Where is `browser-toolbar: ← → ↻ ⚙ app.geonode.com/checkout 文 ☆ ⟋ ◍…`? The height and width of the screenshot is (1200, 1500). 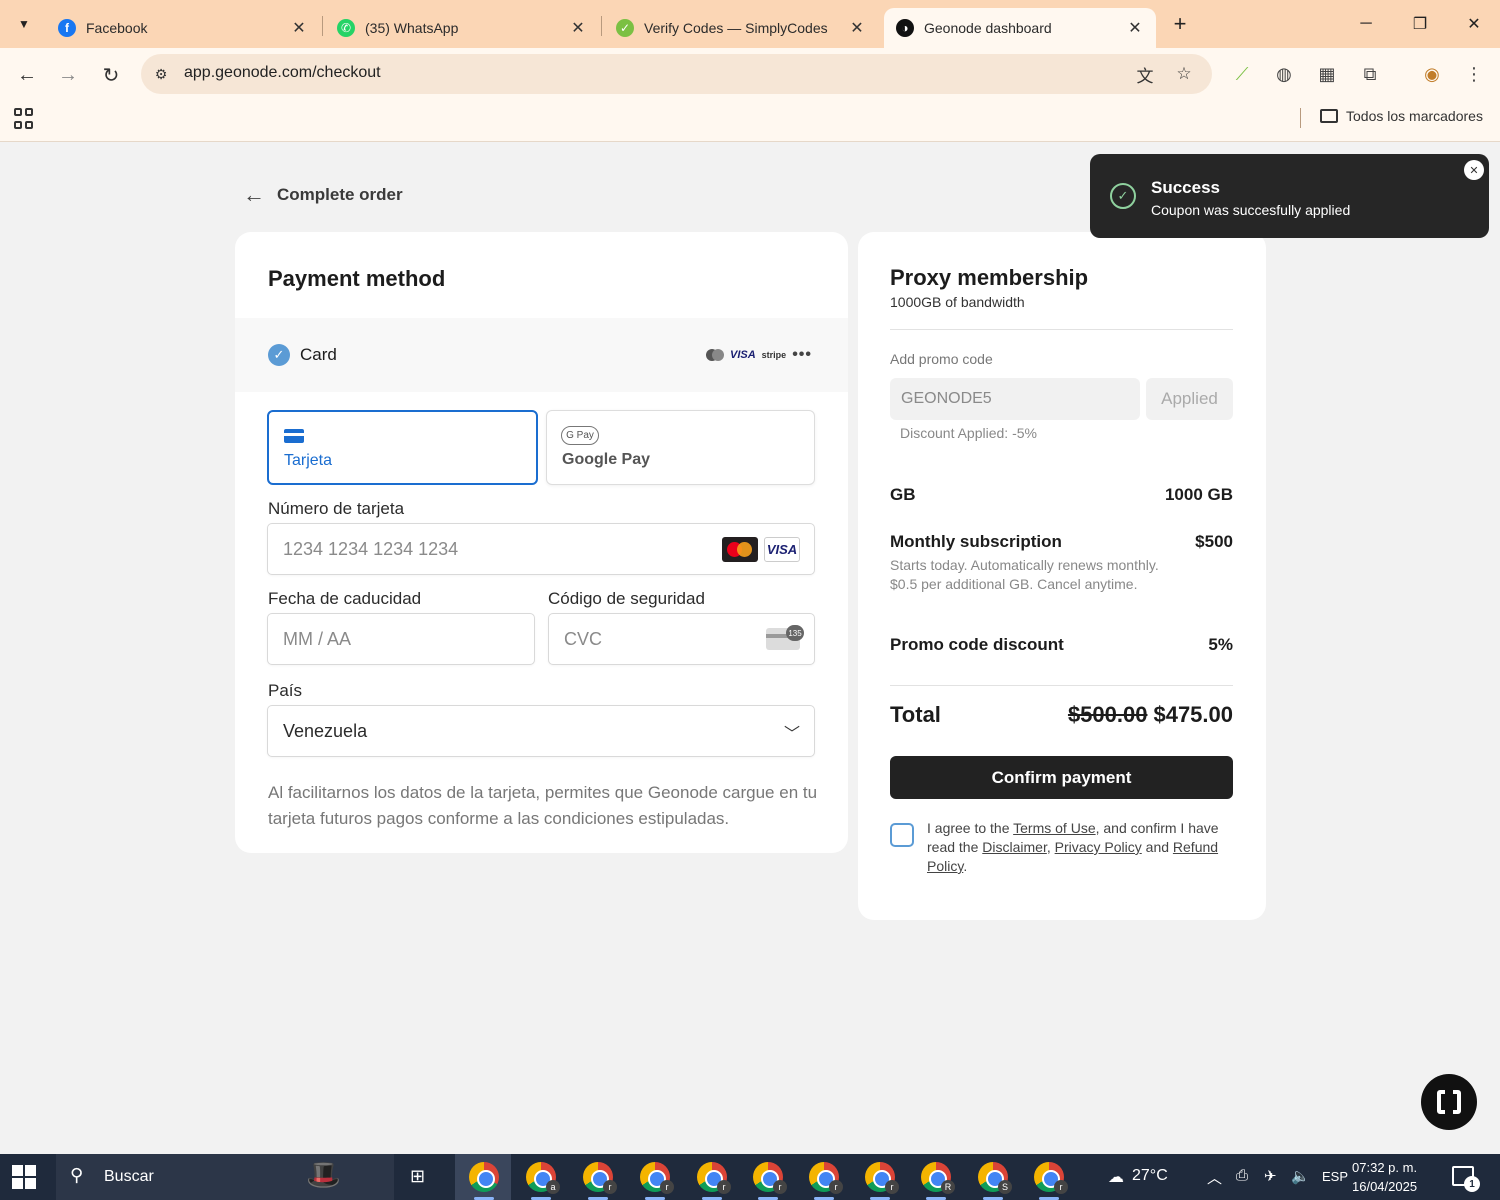
browser-toolbar: ← → ↻ ⚙ app.geonode.com/checkout 文 ☆ ⟋ ◍… is located at coordinates (750, 74).